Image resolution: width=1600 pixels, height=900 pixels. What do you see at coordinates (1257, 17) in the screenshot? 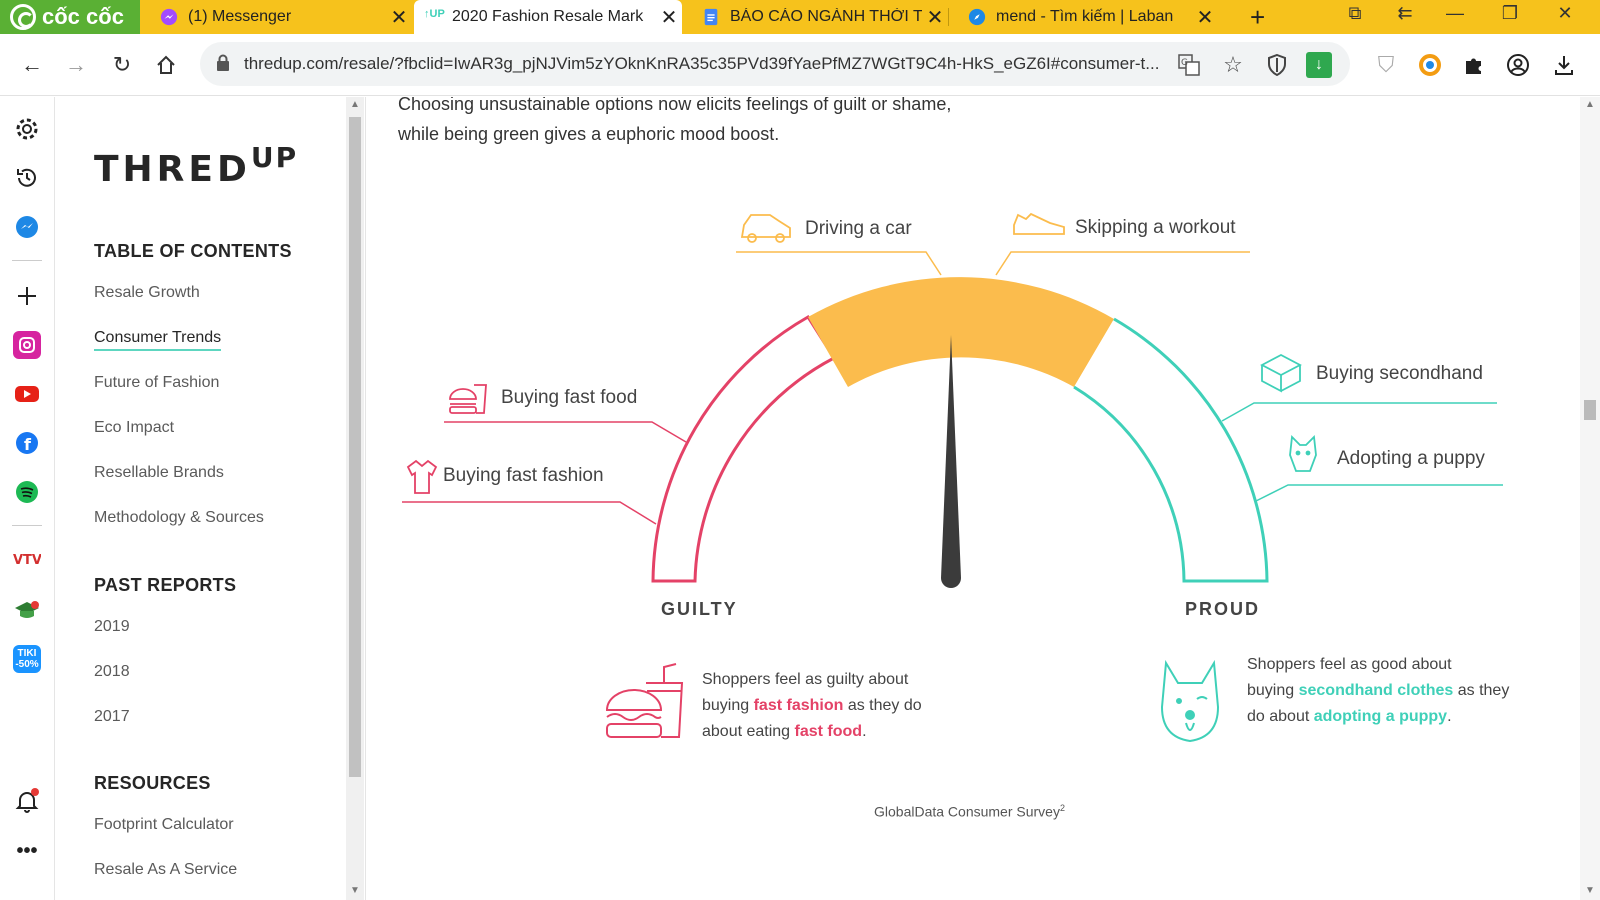
I see `new-tab-button: +` at bounding box center [1257, 17].